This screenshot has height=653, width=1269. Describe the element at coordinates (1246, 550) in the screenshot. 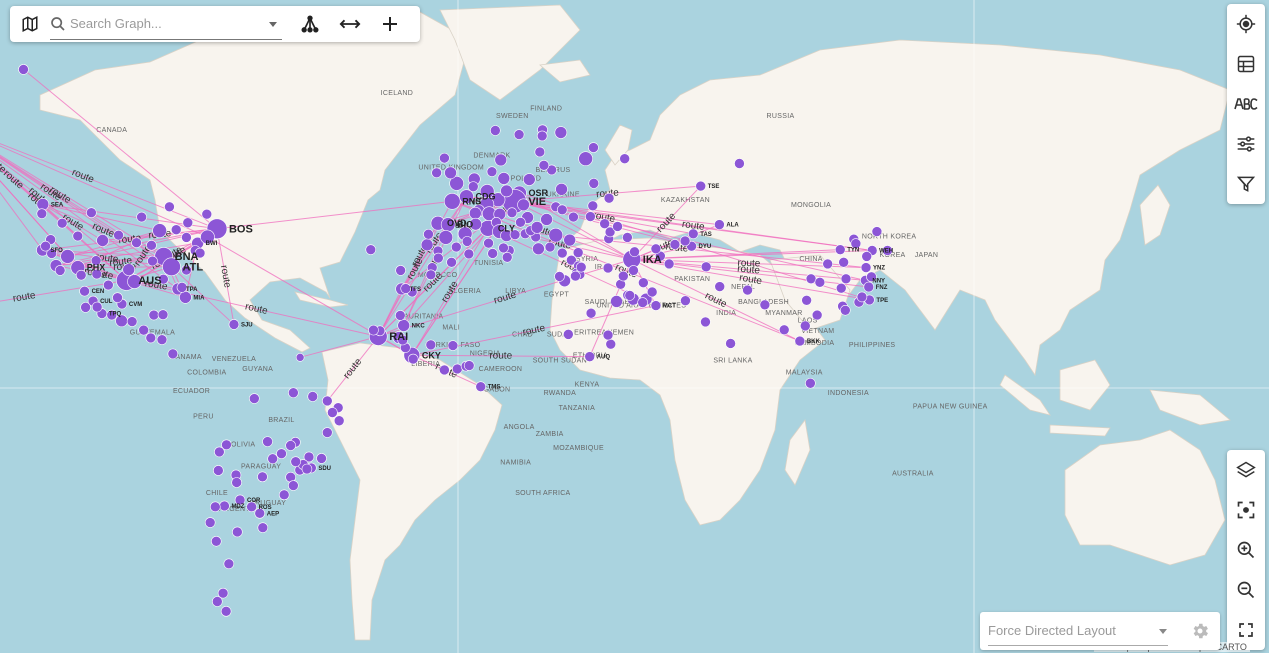

I see `zoom-in-button` at that location.